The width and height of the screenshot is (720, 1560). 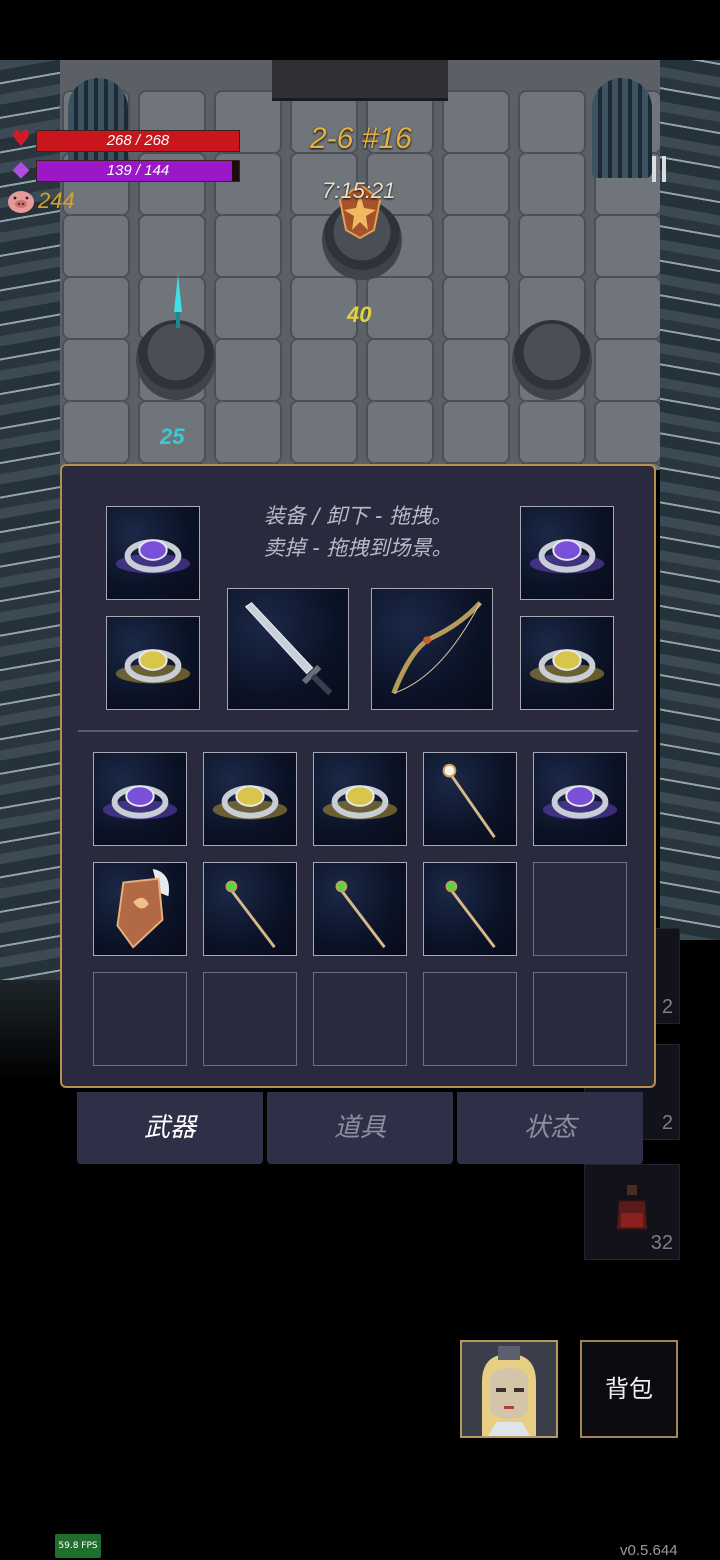 I want to click on pillar-right, so click(x=622, y=128).